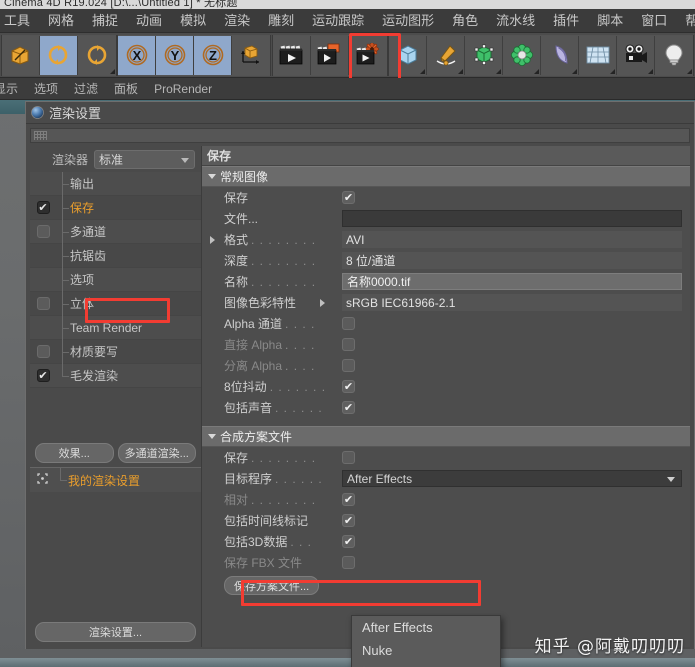 The image size is (695, 667). What do you see at coordinates (360, 135) in the screenshot?
I see `dialog-grip-bar` at bounding box center [360, 135].